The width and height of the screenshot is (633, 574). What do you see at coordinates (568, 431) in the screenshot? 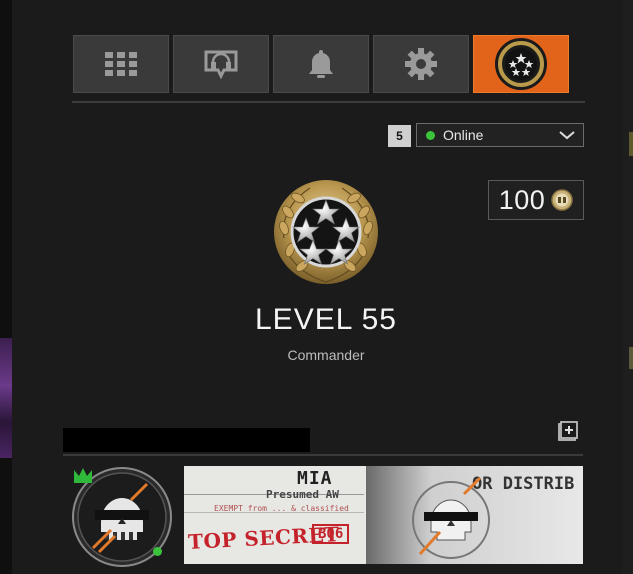
I see `add-friend-icon` at bounding box center [568, 431].